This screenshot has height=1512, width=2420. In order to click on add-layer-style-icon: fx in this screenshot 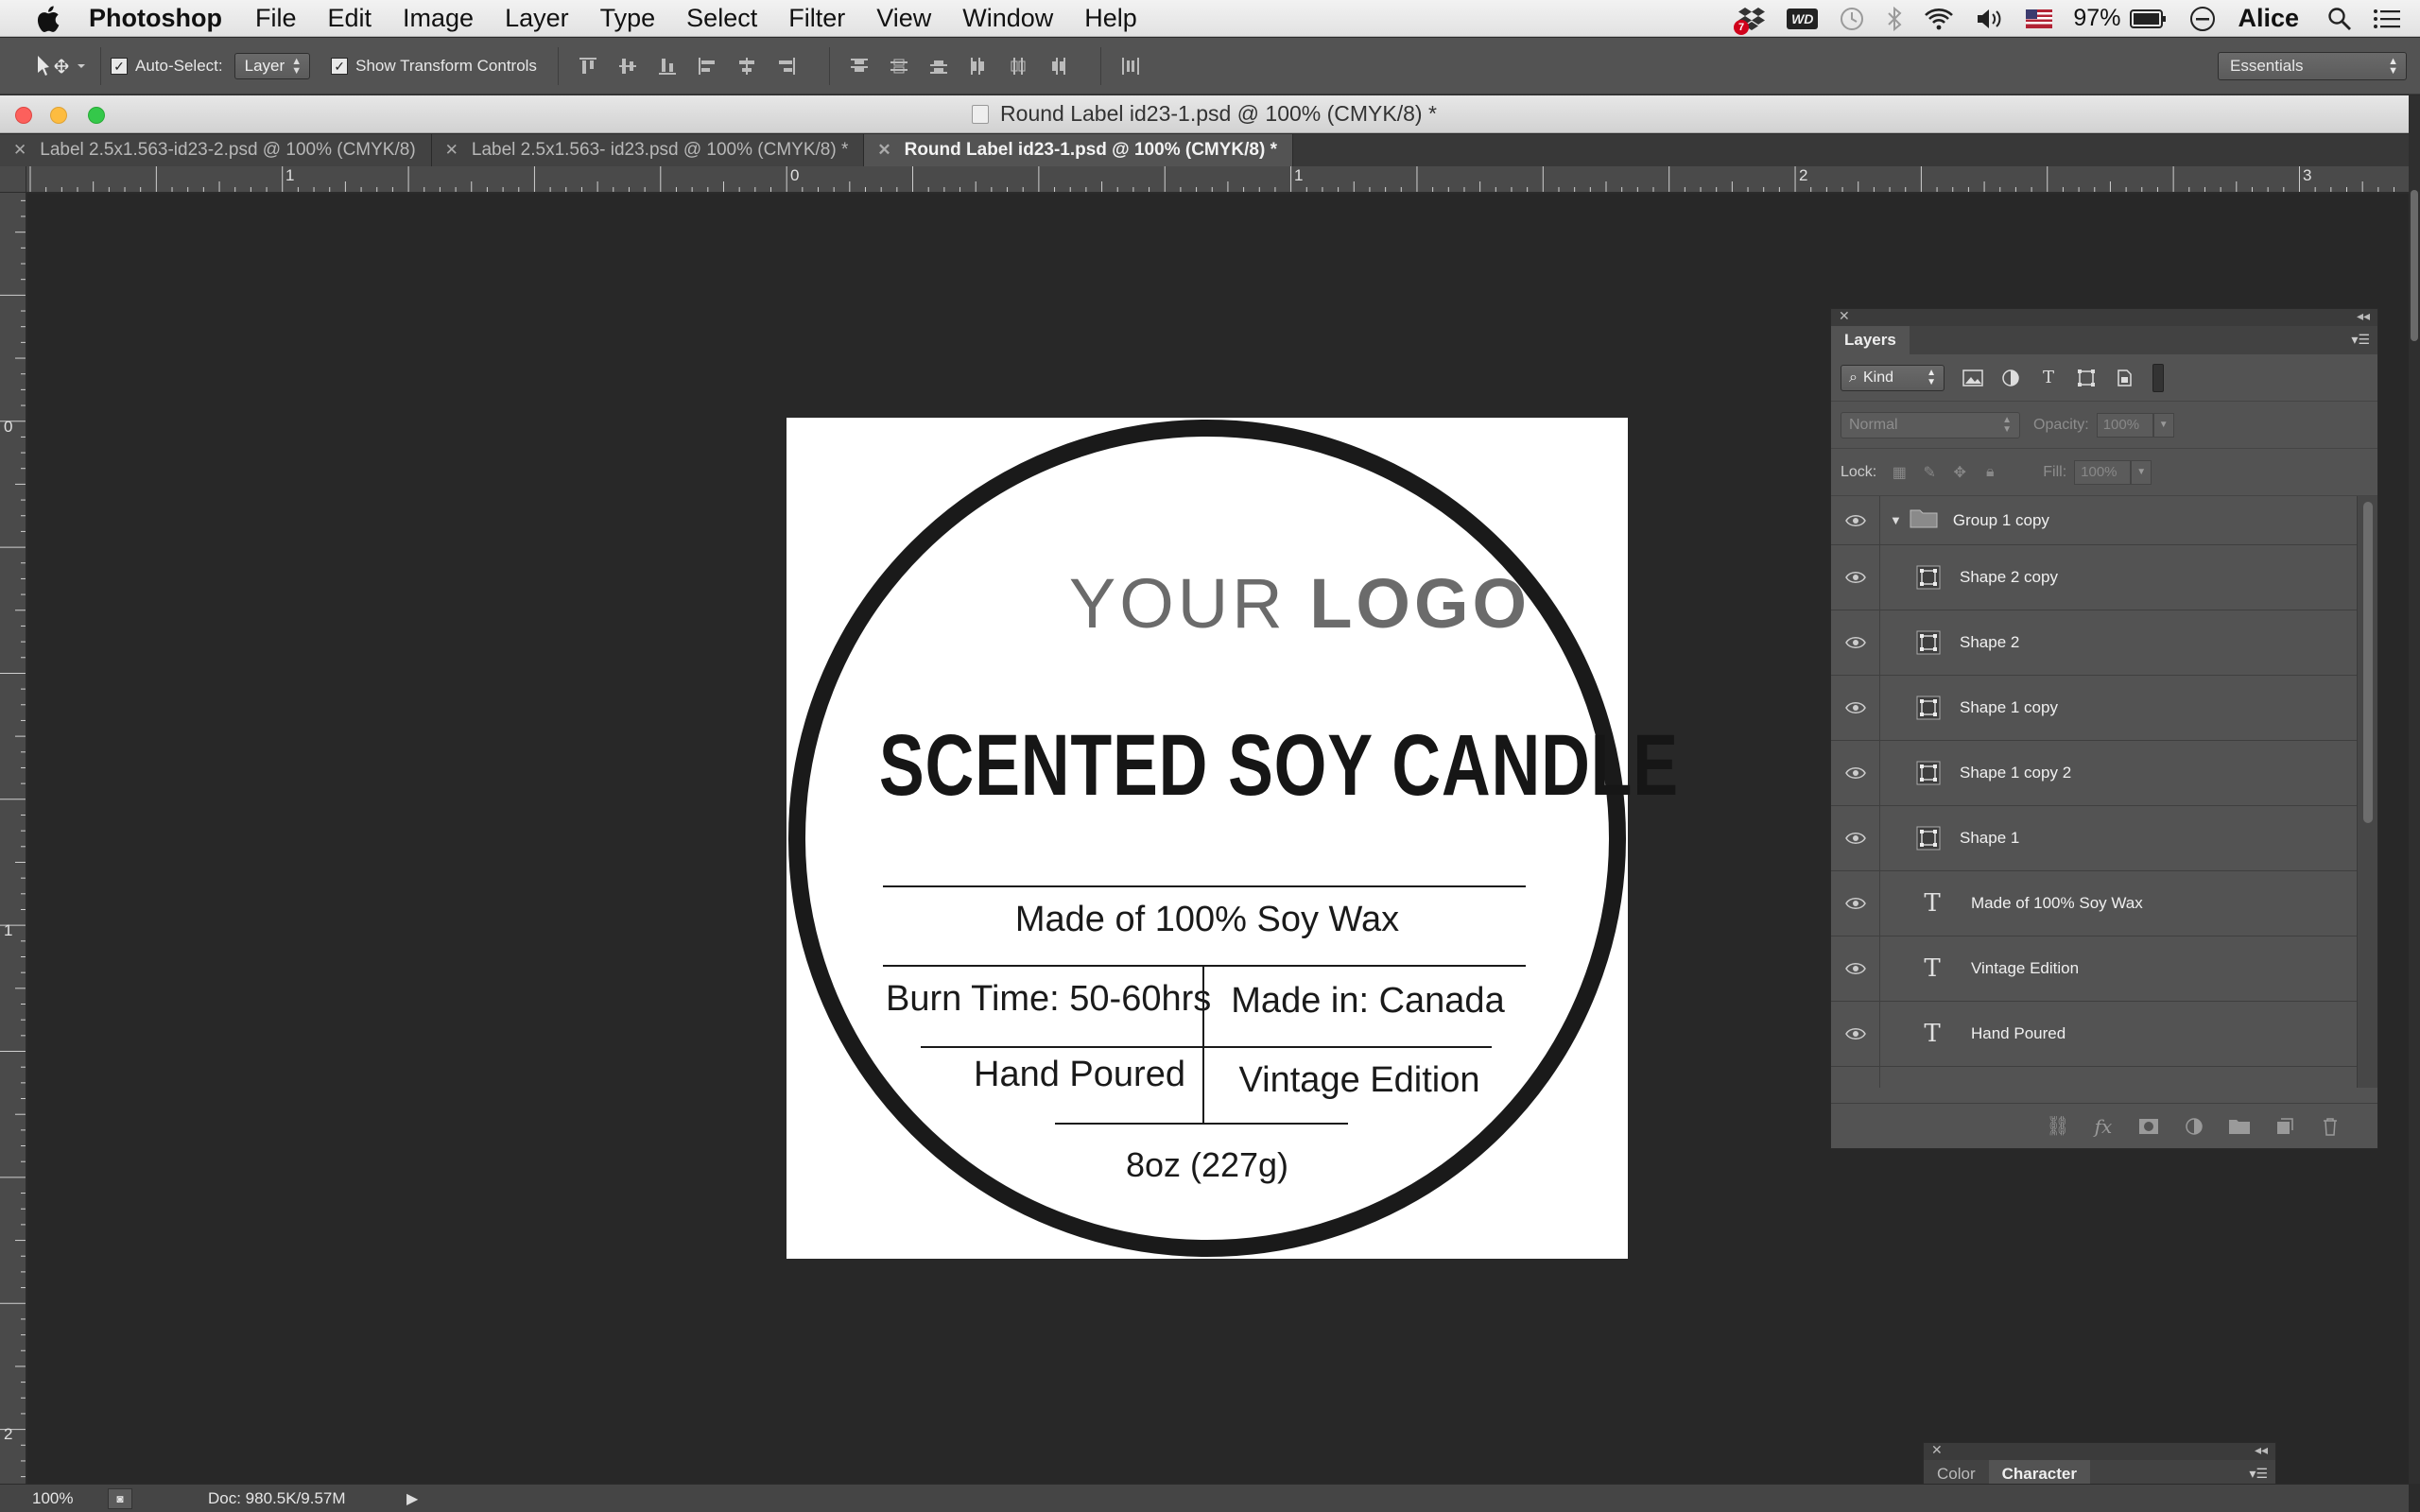, I will do `click(2103, 1126)`.